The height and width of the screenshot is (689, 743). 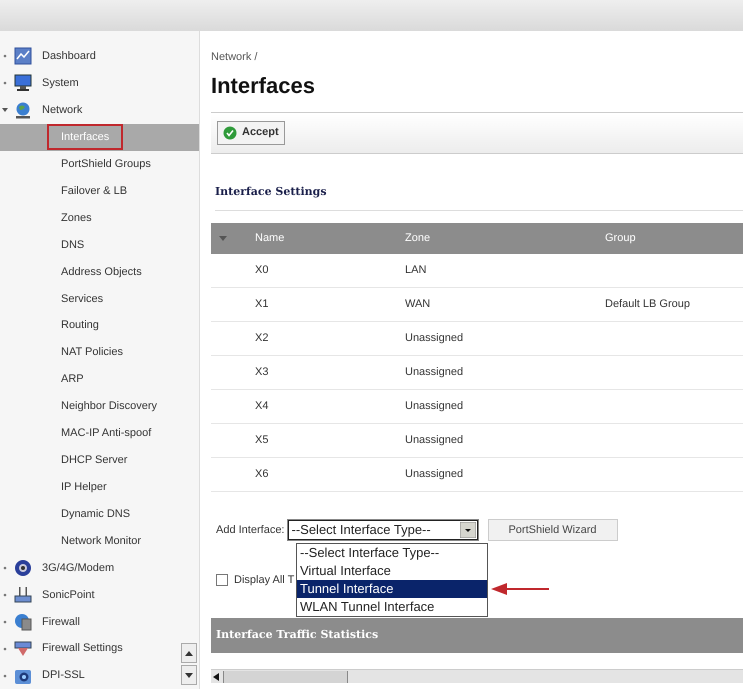 I want to click on dropdown-arrow-icon, so click(x=468, y=530).